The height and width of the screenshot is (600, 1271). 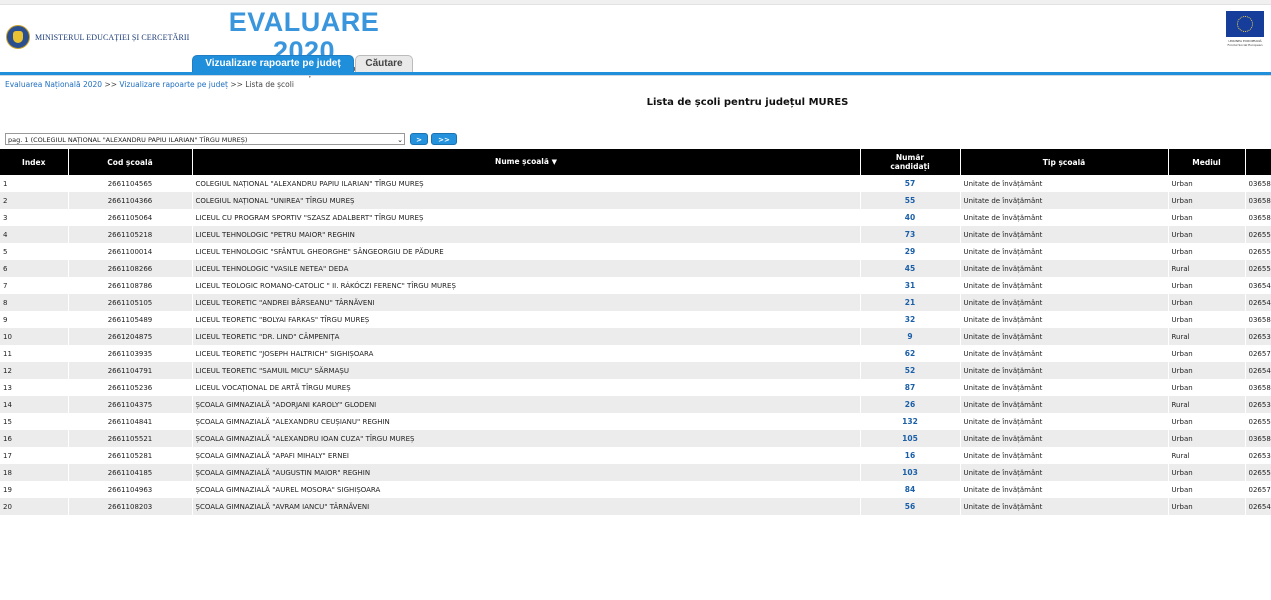 I want to click on breadcrumb-link-rapoarte: Vizualizare rapoarte pe județ, so click(x=173, y=84).